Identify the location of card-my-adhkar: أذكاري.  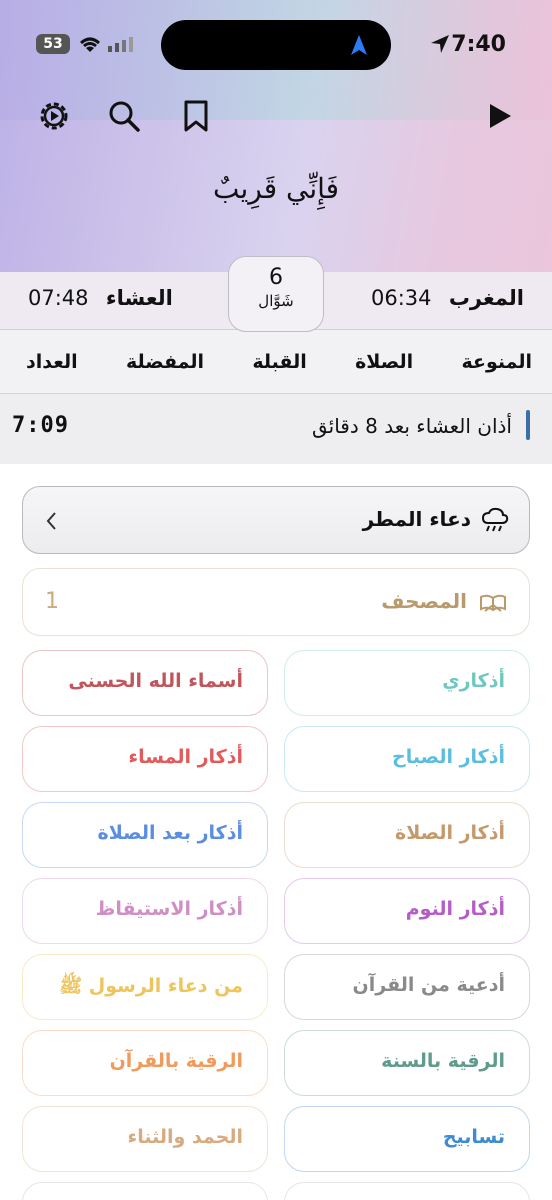
(407, 683).